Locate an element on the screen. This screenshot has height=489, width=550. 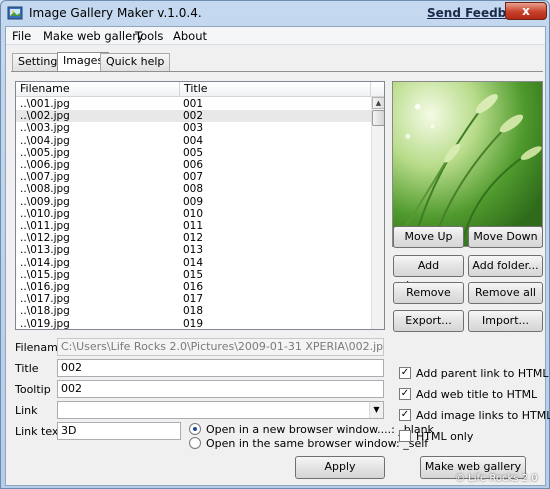
table-row: ..\009.jpg 009 is located at coordinates (193, 202).